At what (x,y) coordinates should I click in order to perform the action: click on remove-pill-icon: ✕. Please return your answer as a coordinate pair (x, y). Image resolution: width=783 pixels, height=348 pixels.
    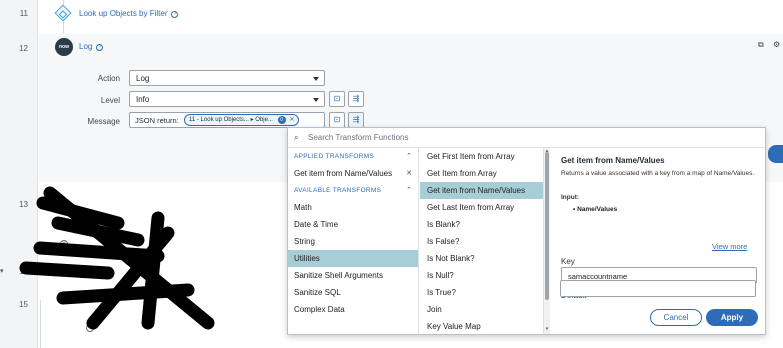
    Looking at the image, I should click on (291, 120).